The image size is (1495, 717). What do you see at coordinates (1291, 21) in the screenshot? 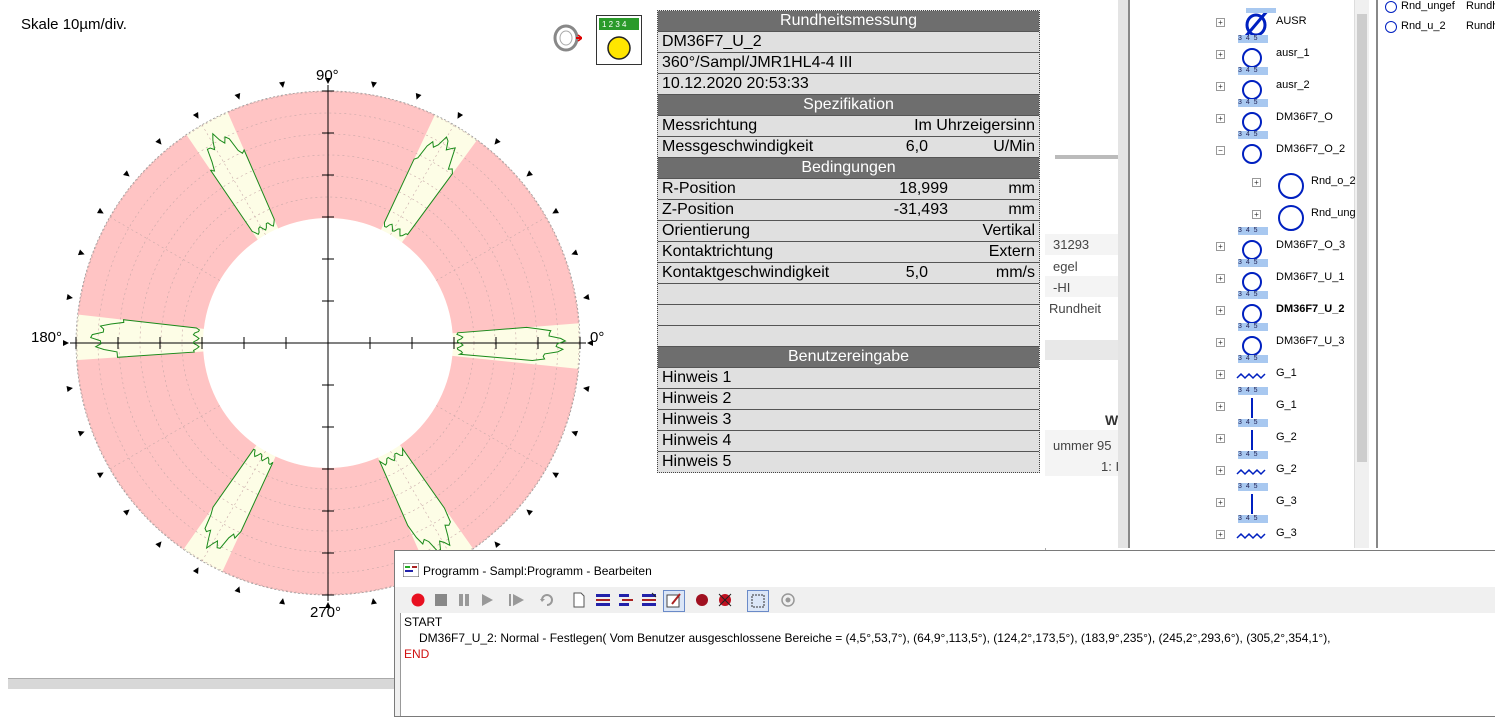
I see `tree-item-label: AUSR` at bounding box center [1291, 21].